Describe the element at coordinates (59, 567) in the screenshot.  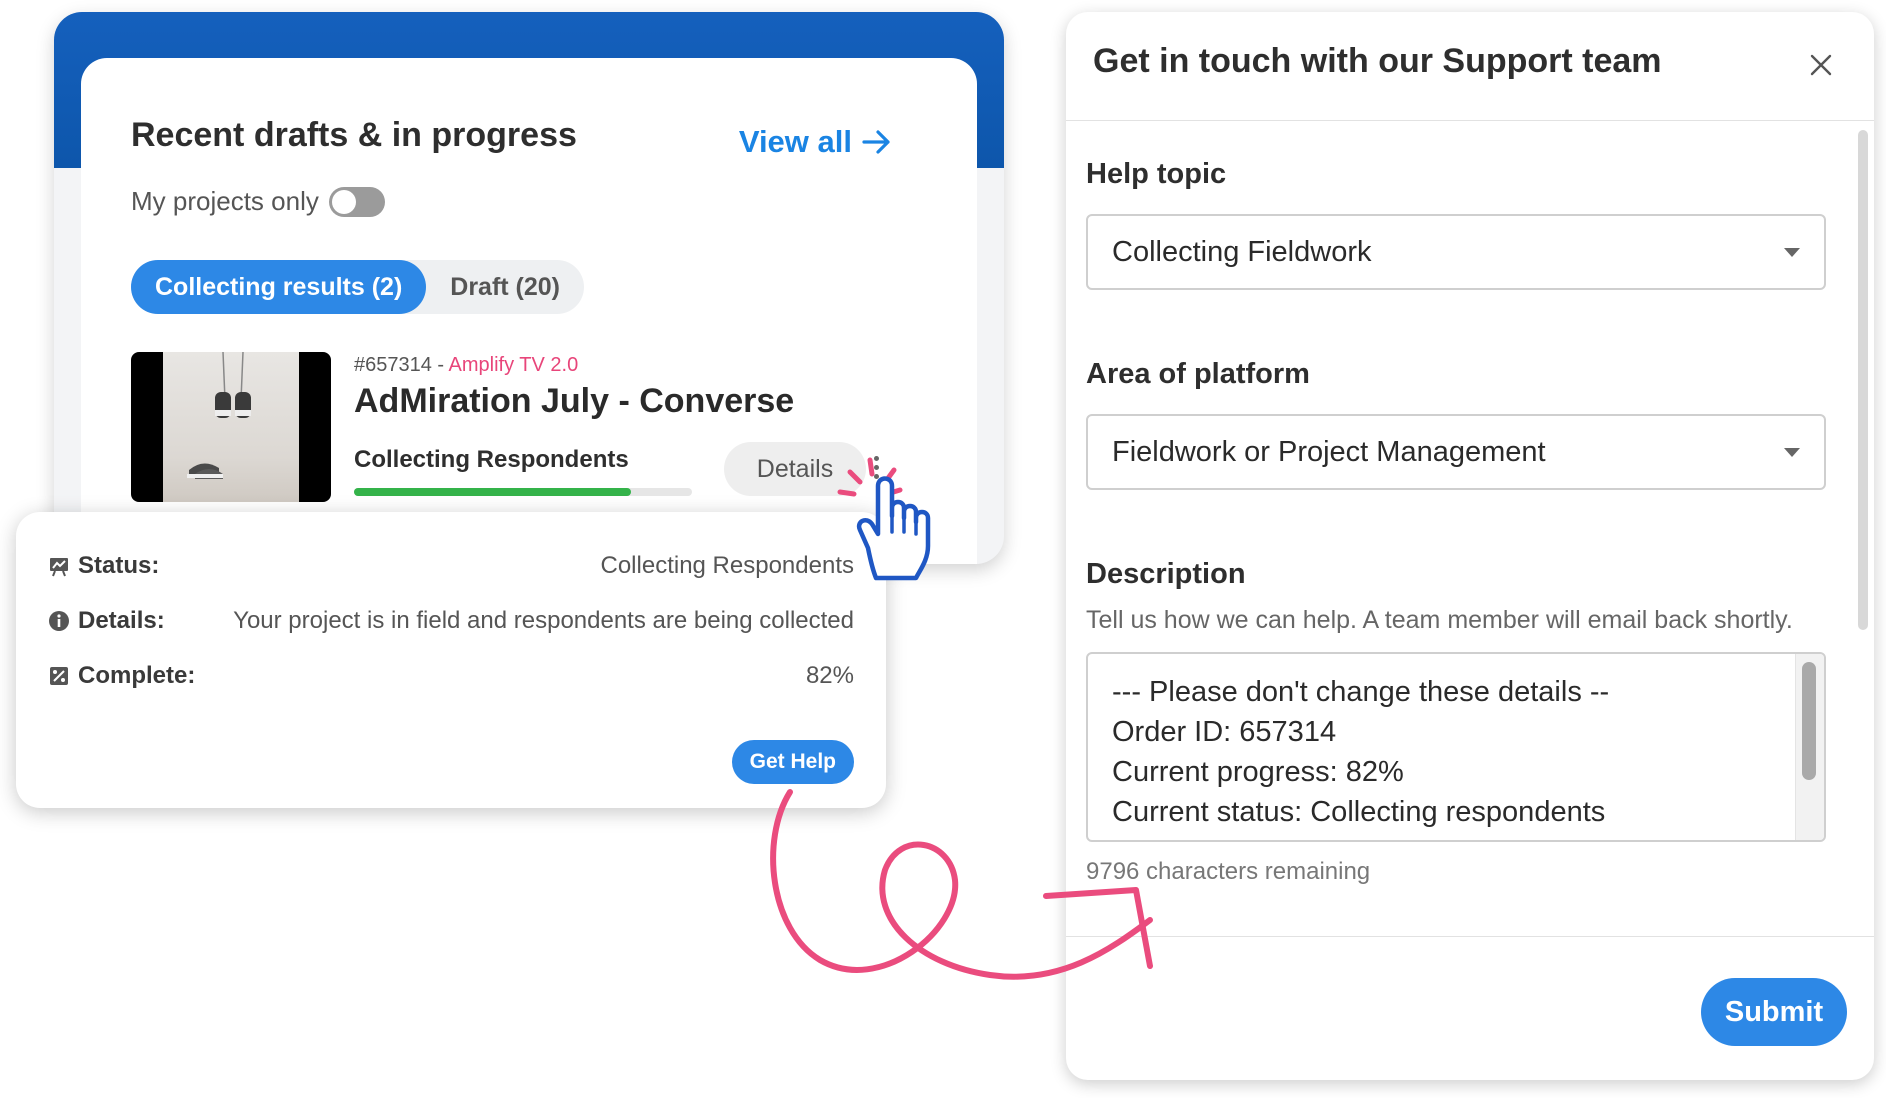
I see `chart-board-icon` at that location.